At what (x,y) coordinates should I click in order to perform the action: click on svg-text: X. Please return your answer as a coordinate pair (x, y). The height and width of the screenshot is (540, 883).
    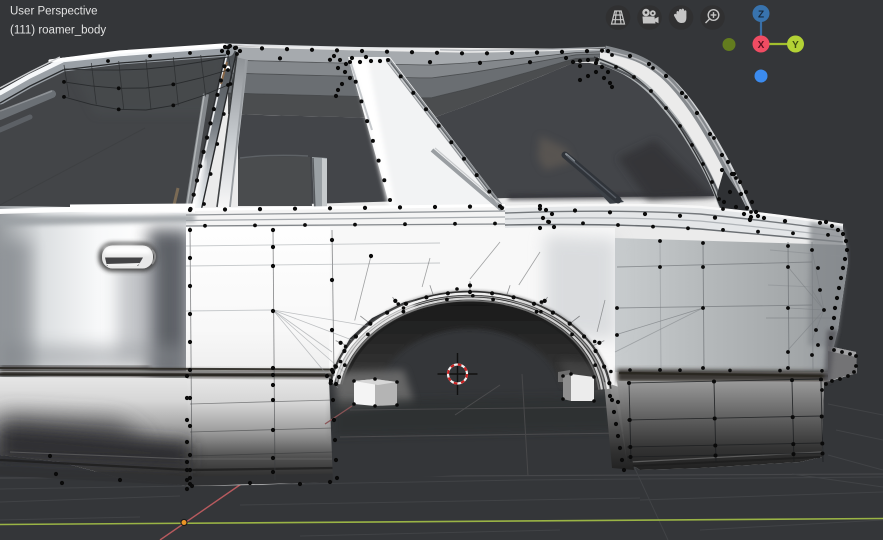
    Looking at the image, I should click on (761, 45).